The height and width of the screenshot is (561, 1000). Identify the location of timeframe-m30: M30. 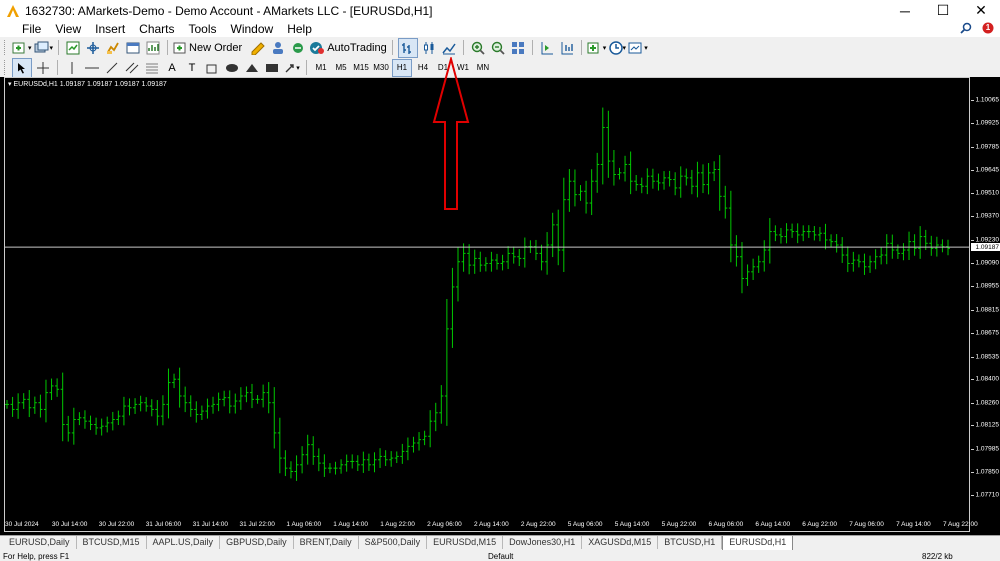
(381, 68).